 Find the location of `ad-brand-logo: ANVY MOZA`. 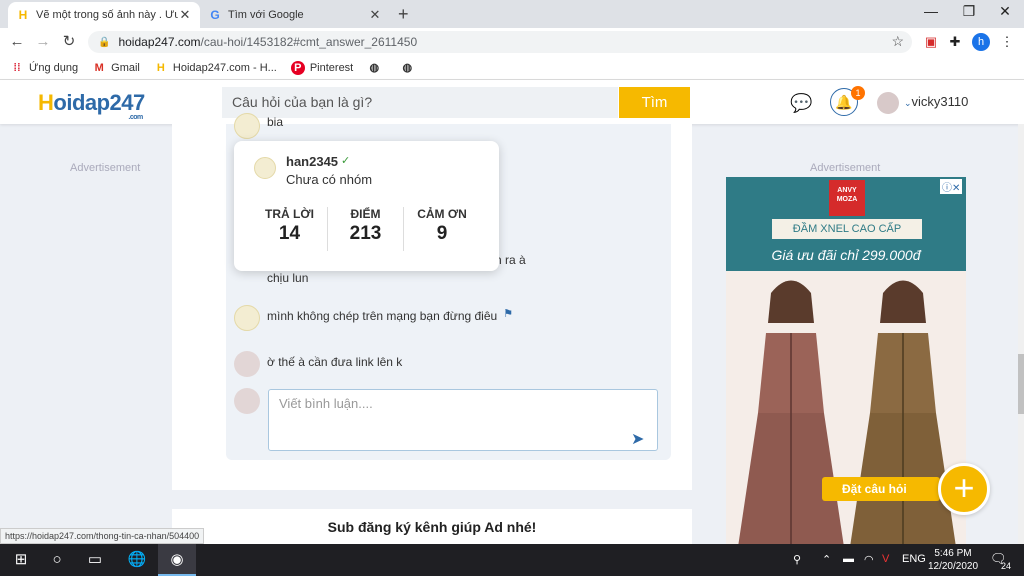

ad-brand-logo: ANVY MOZA is located at coordinates (847, 198).